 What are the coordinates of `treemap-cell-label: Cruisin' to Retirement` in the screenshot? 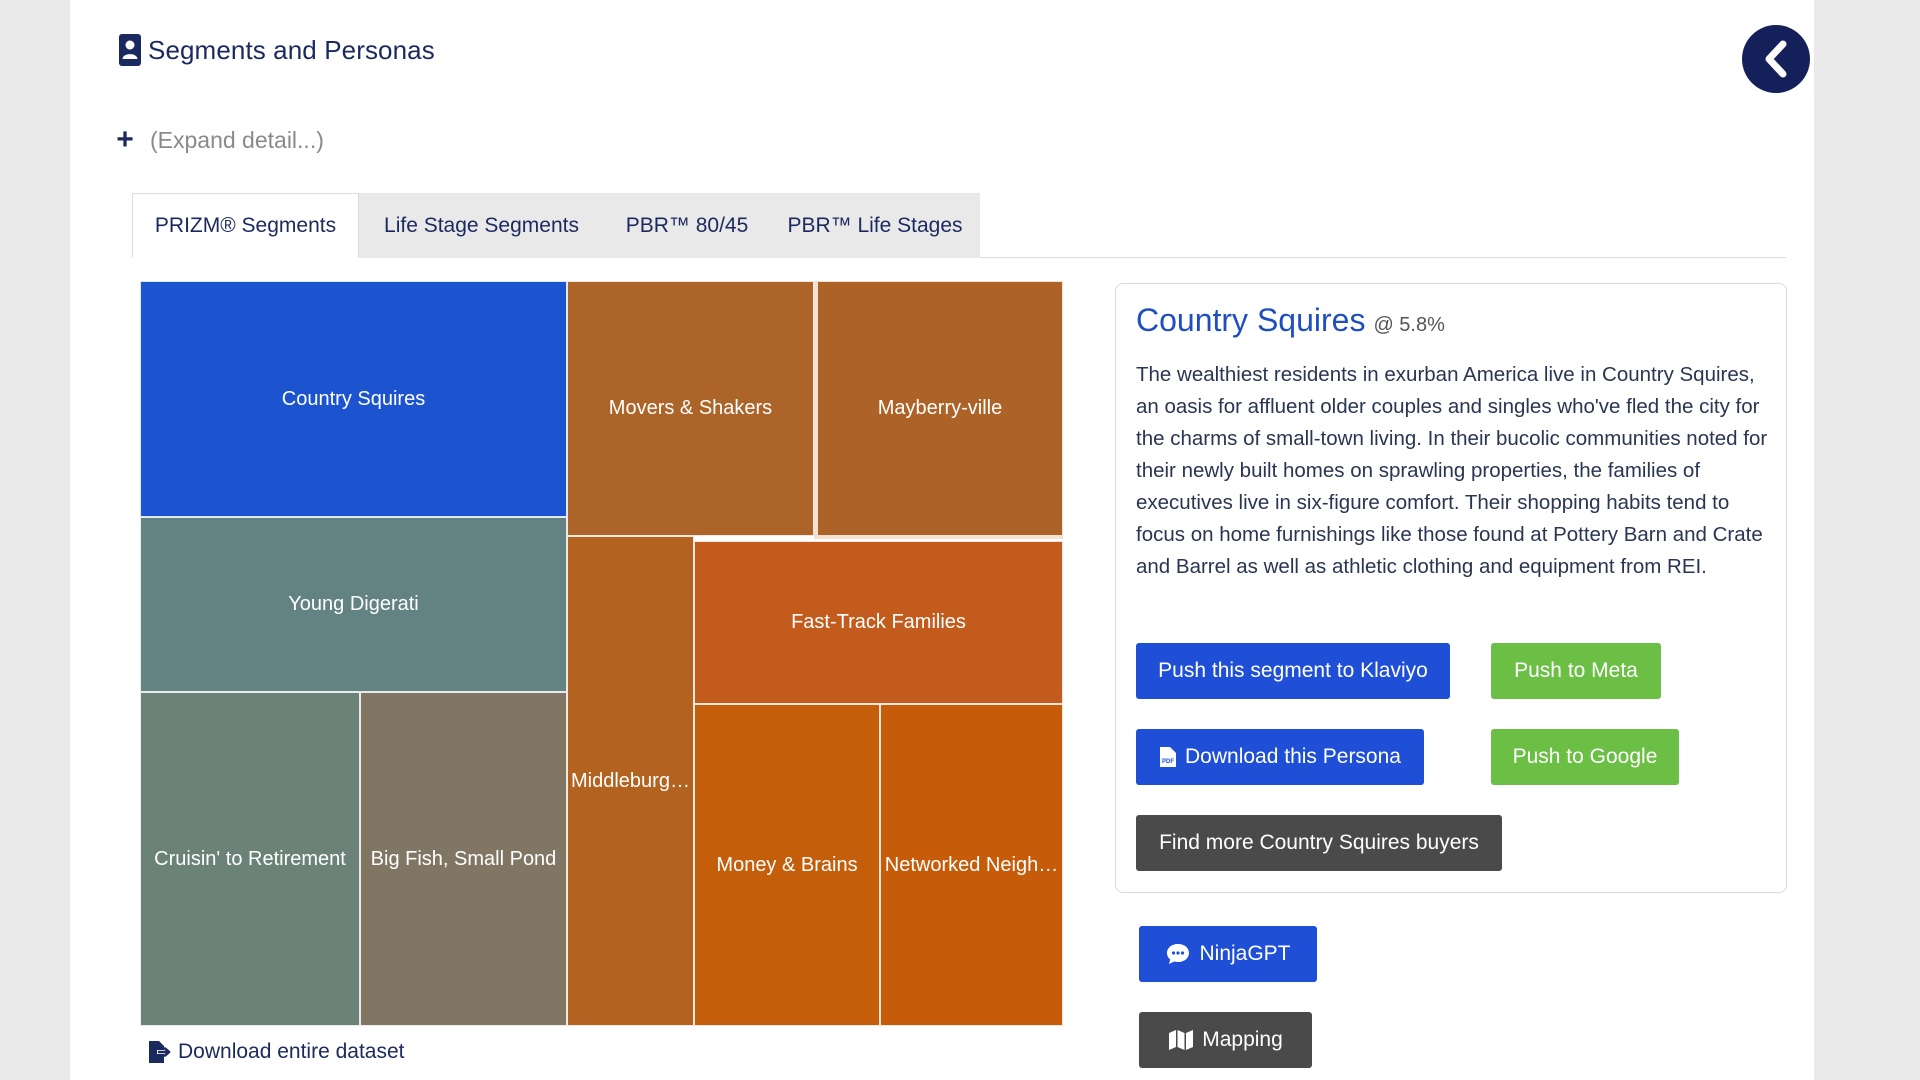 It's located at (250, 858).